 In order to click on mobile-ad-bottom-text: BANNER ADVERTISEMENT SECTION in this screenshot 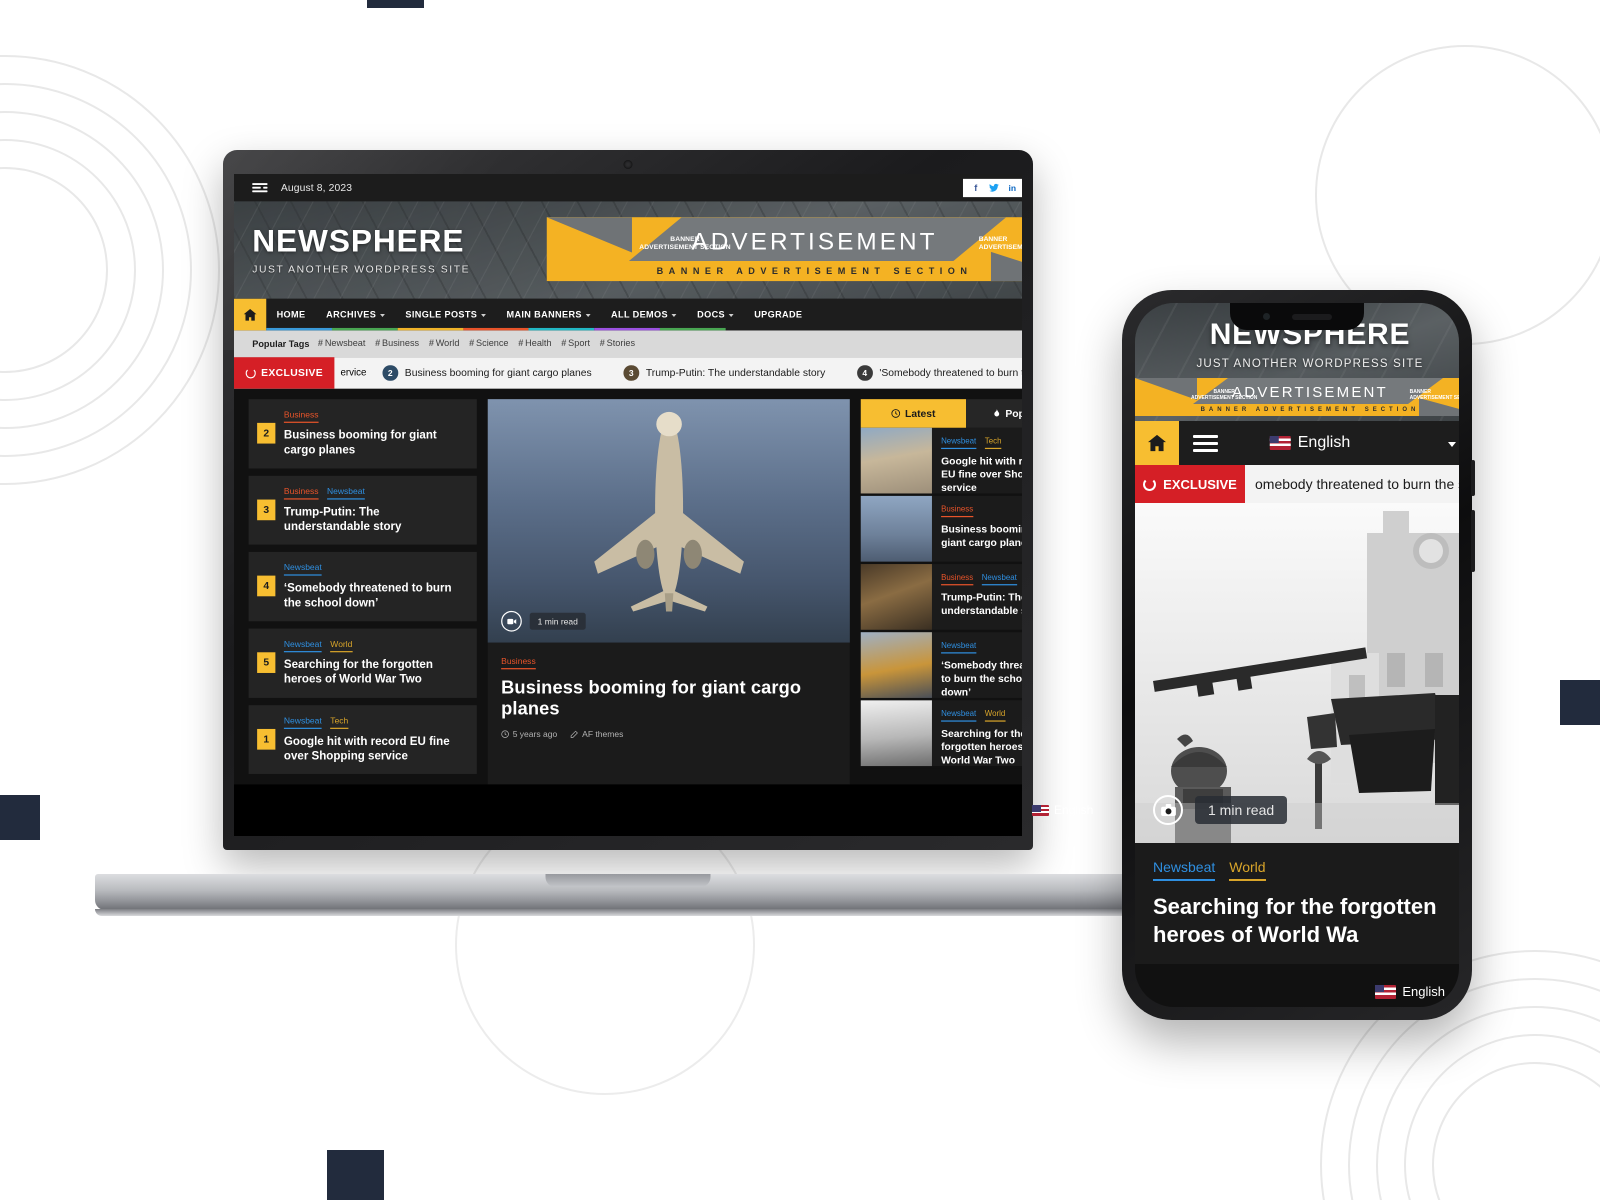, I will do `click(1310, 410)`.